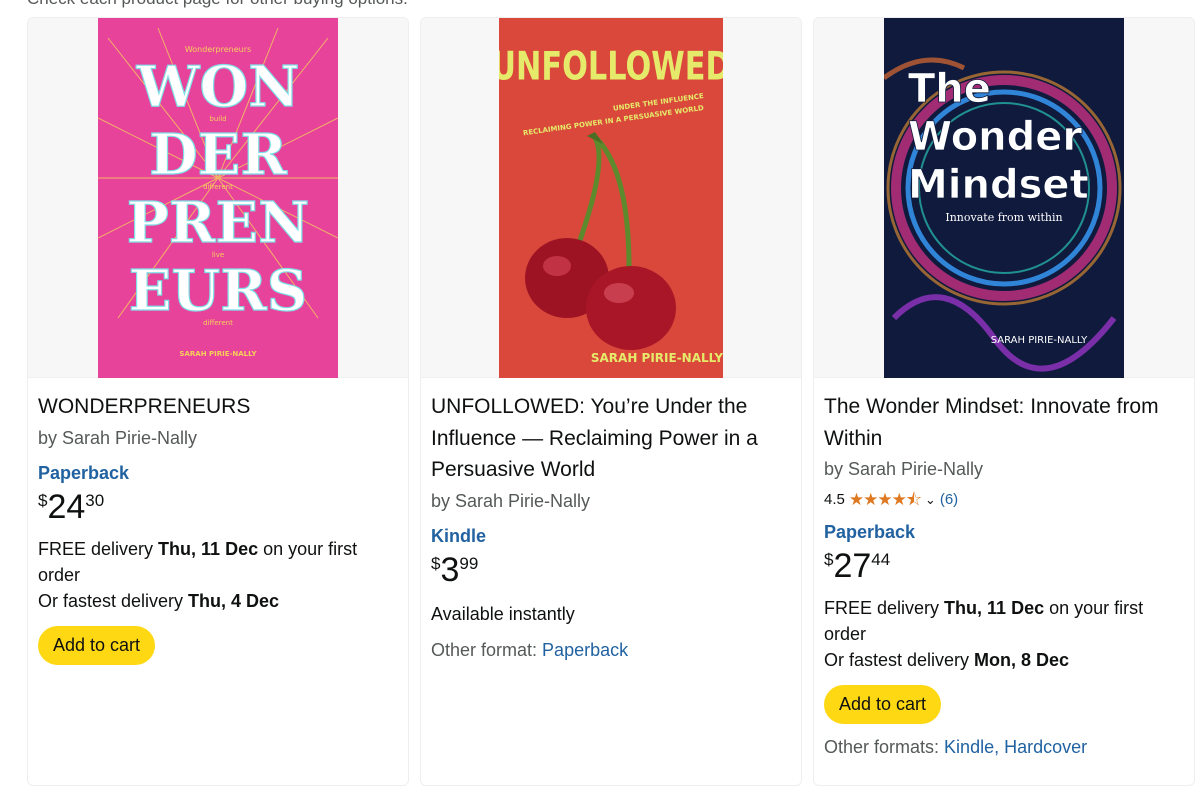  I want to click on product-price: $2430, so click(219, 508).